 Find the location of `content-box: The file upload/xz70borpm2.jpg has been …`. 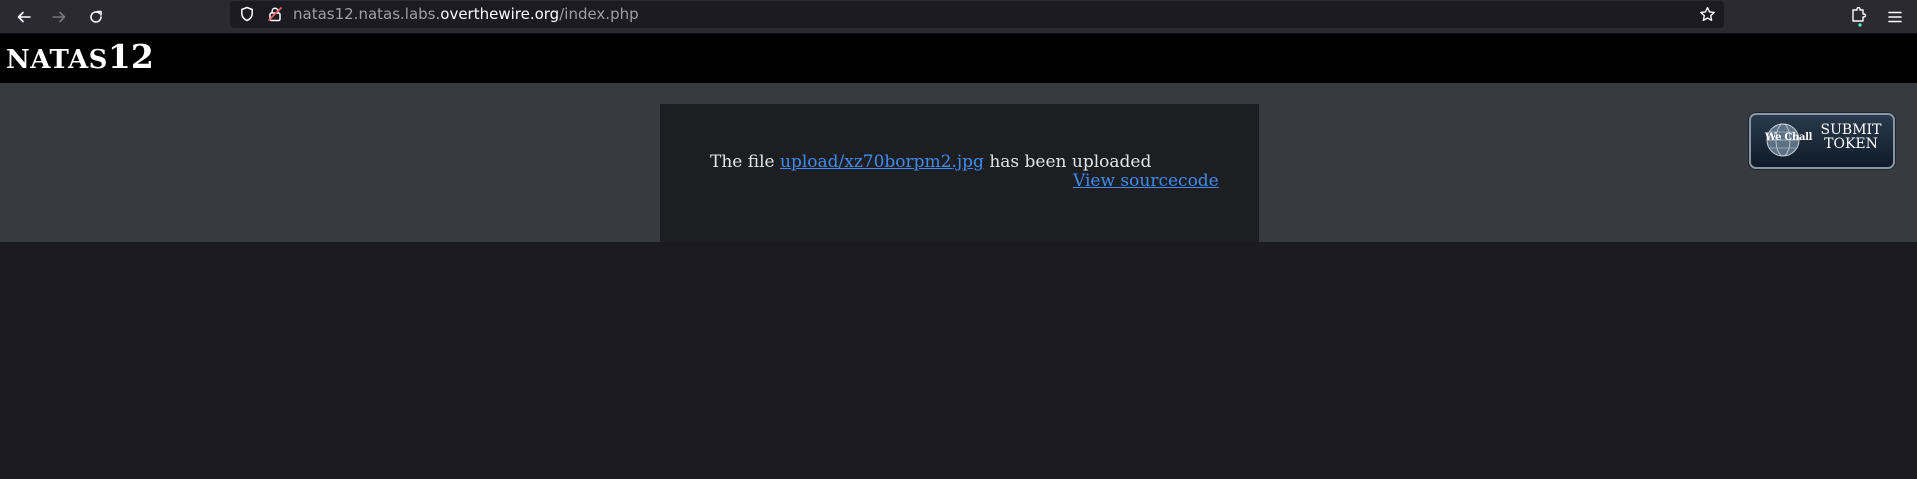

content-box: The file upload/xz70borpm2.jpg has been … is located at coordinates (959, 173).